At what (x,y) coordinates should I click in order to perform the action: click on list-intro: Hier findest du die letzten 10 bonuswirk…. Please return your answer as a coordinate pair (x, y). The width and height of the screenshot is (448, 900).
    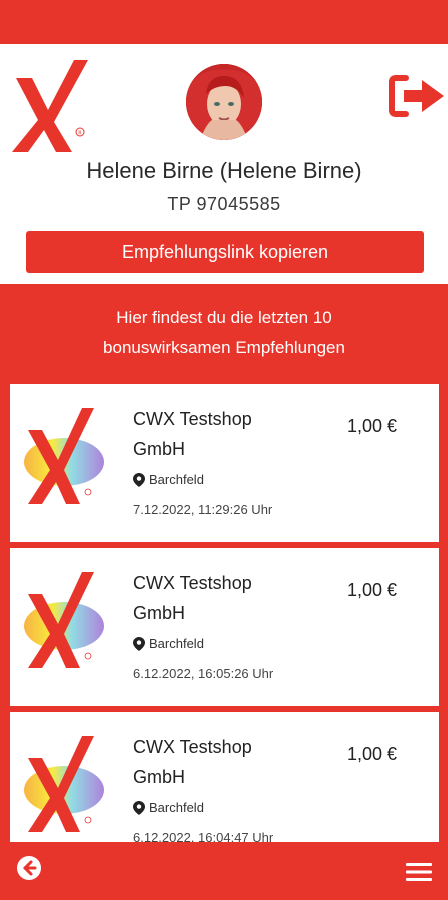
    Looking at the image, I should click on (224, 333).